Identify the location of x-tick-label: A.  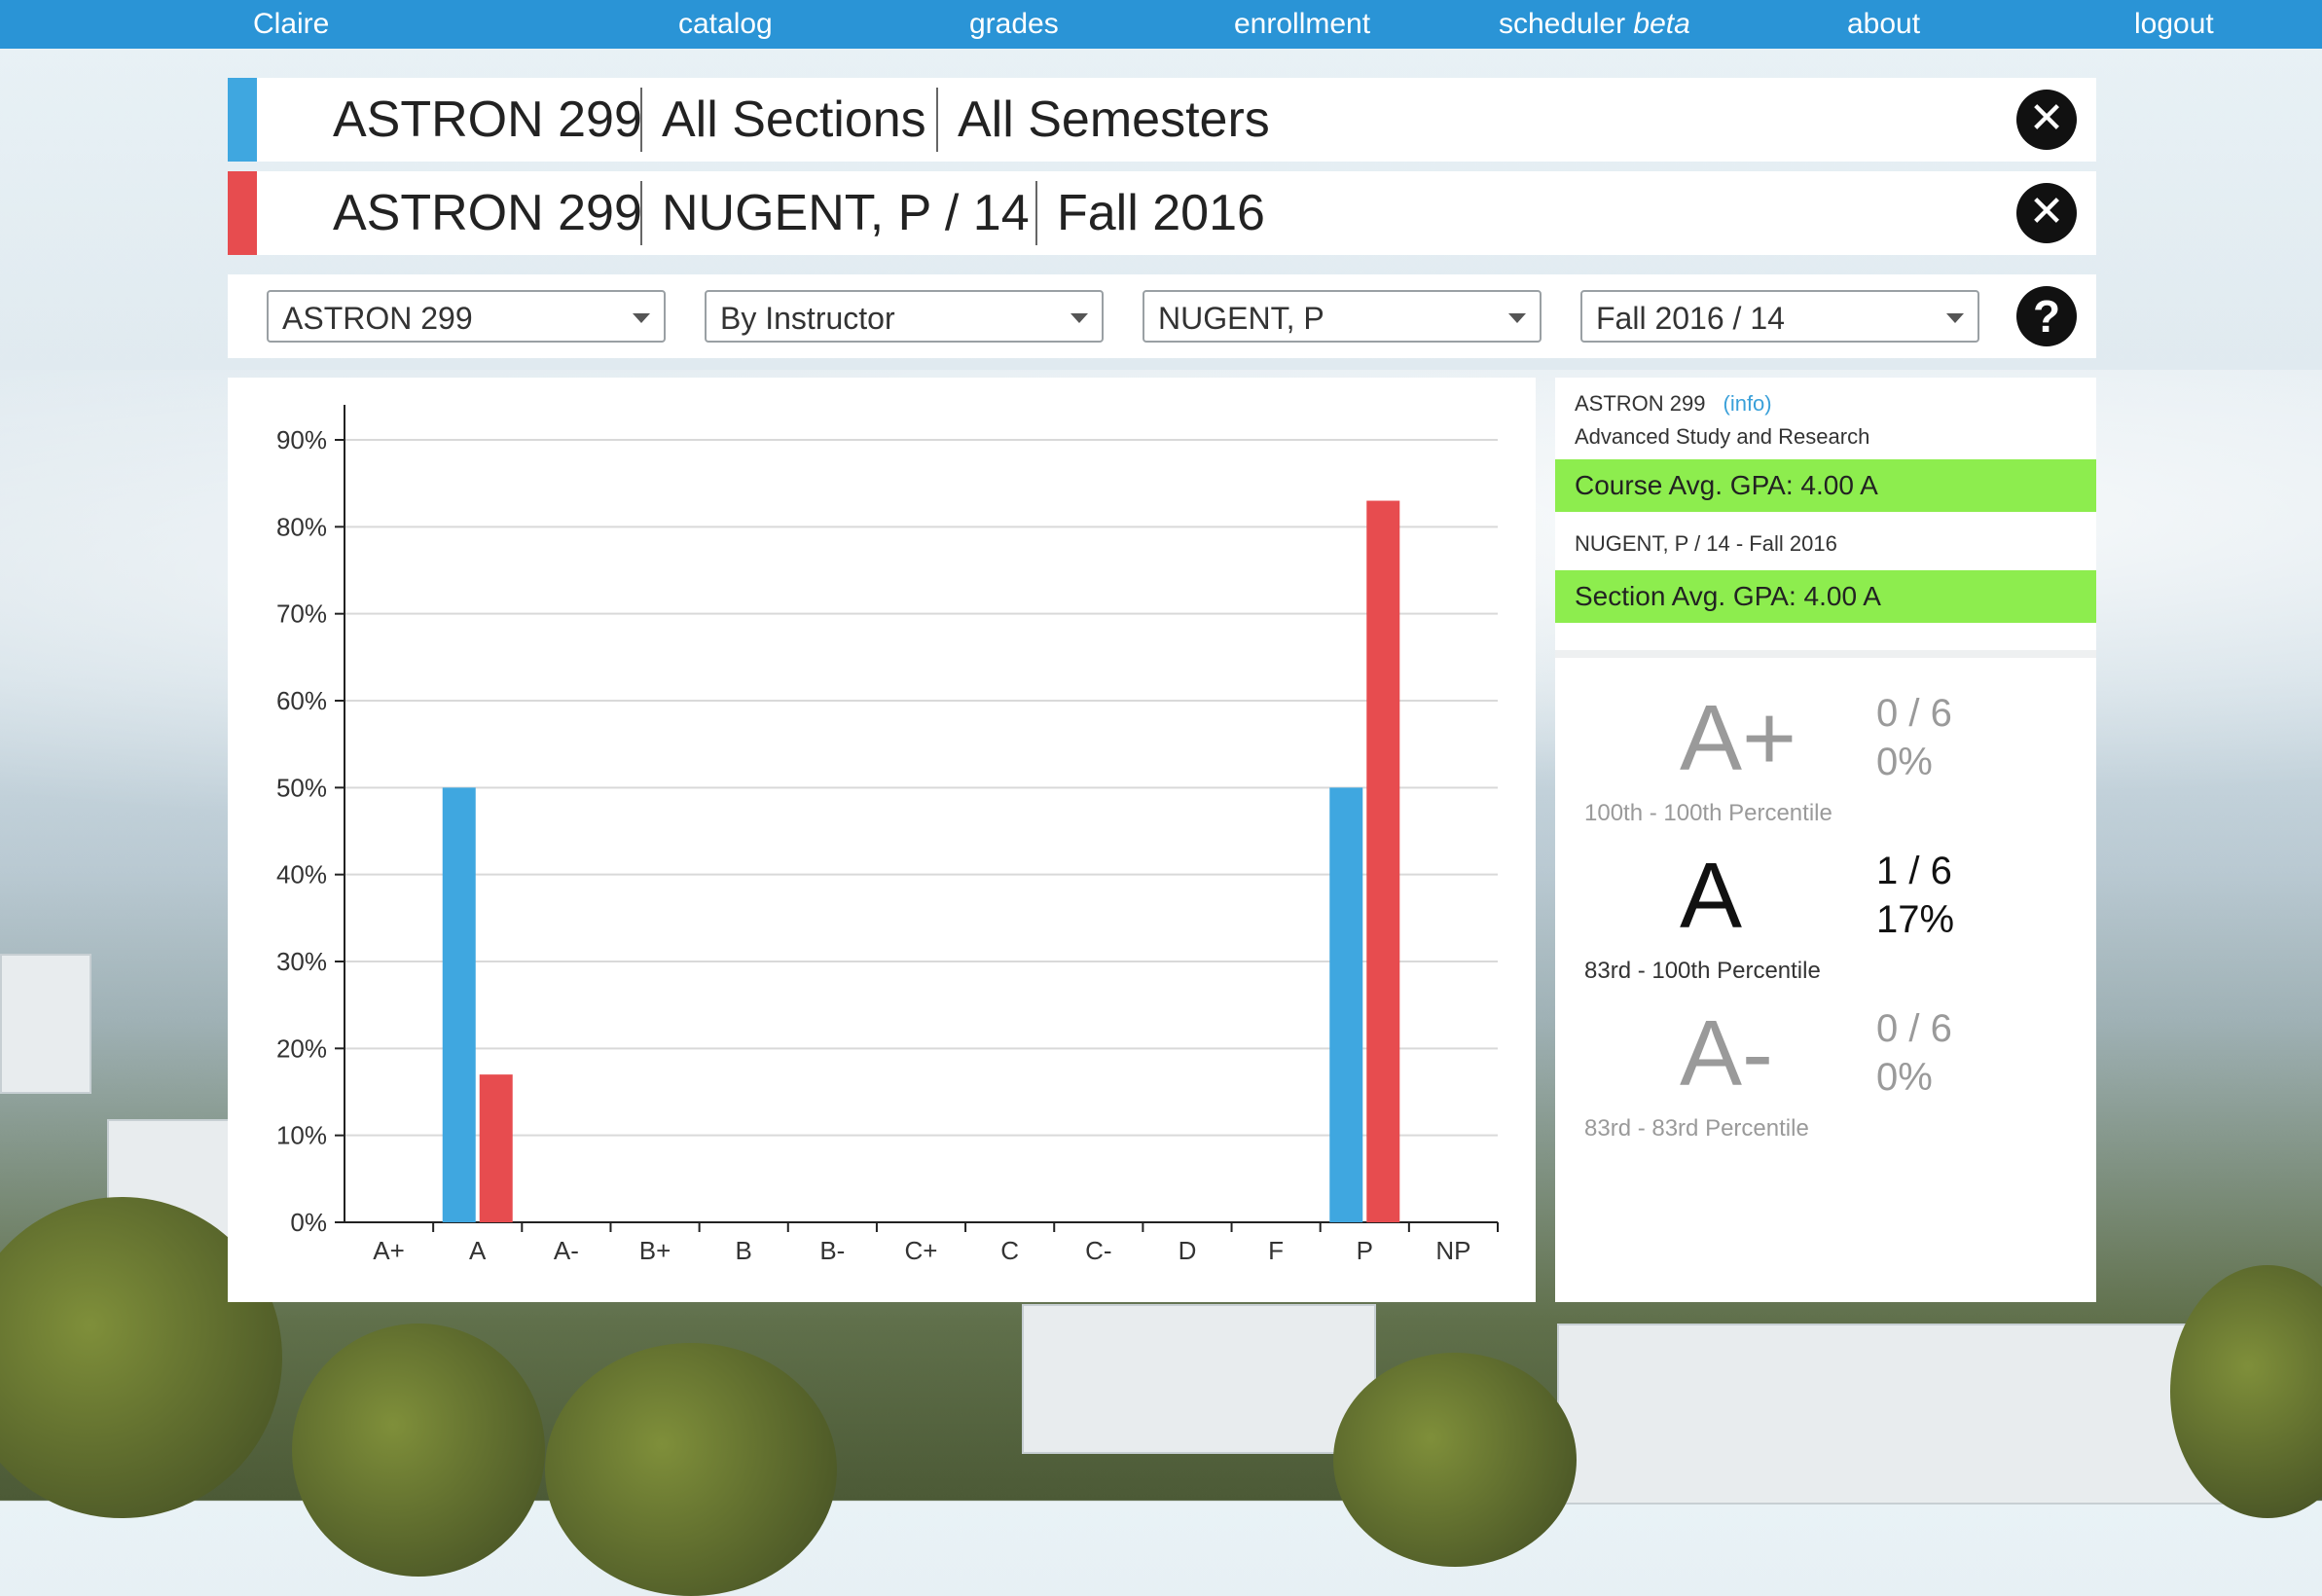
(478, 1250).